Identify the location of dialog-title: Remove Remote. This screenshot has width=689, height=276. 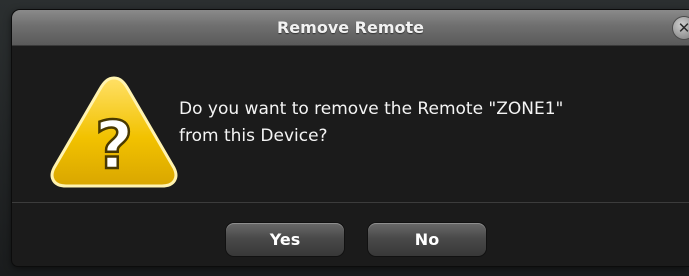
(350, 27).